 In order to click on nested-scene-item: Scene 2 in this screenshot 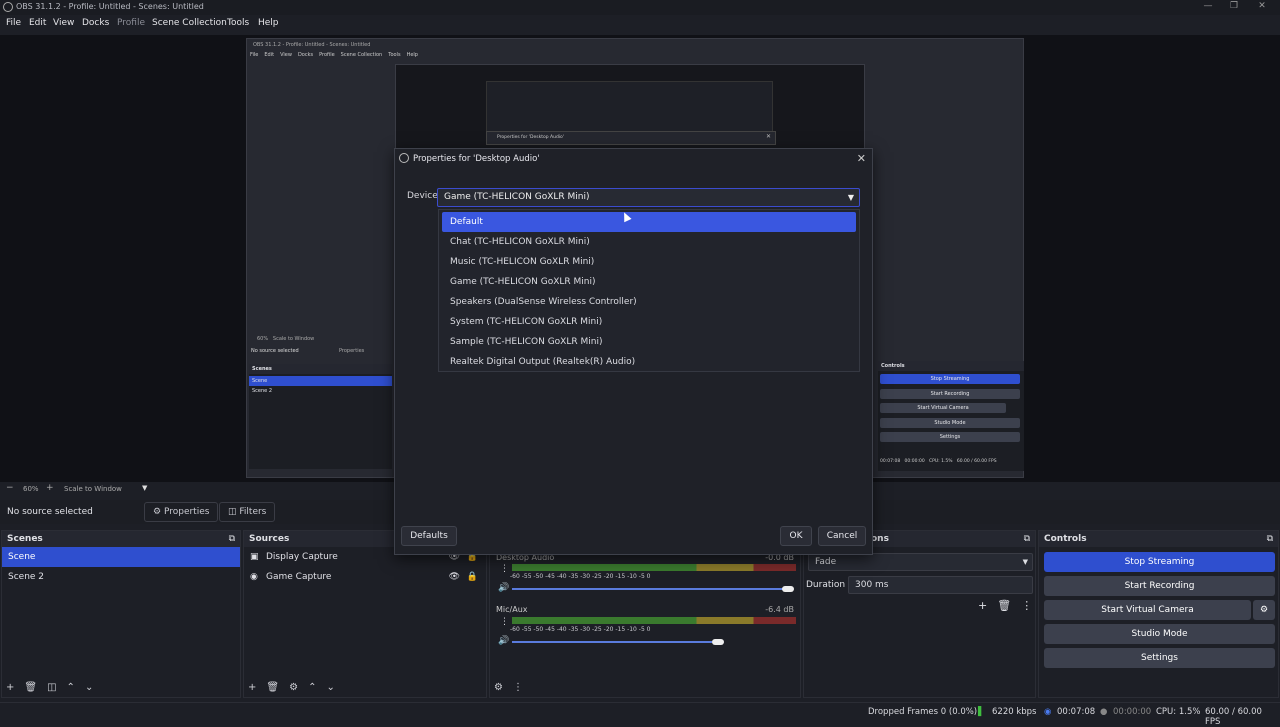, I will do `click(262, 391)`.